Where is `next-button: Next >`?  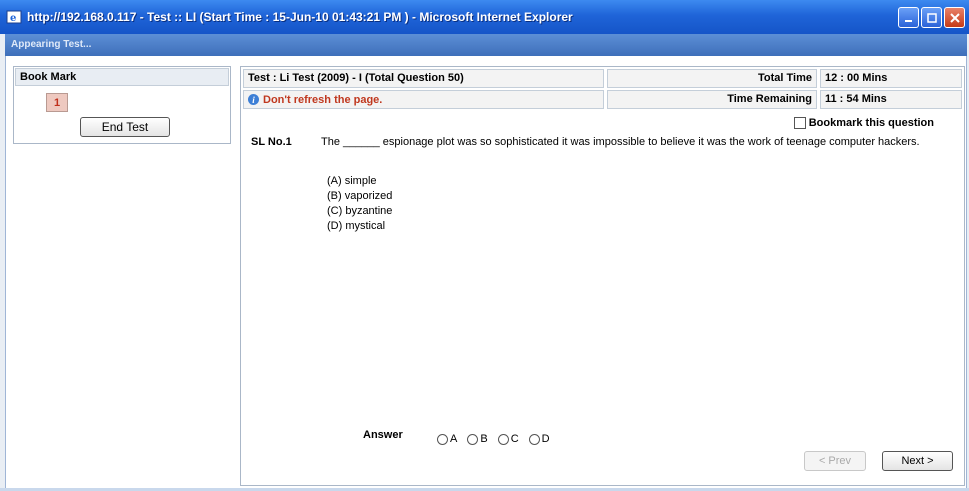
next-button: Next > is located at coordinates (917, 461).